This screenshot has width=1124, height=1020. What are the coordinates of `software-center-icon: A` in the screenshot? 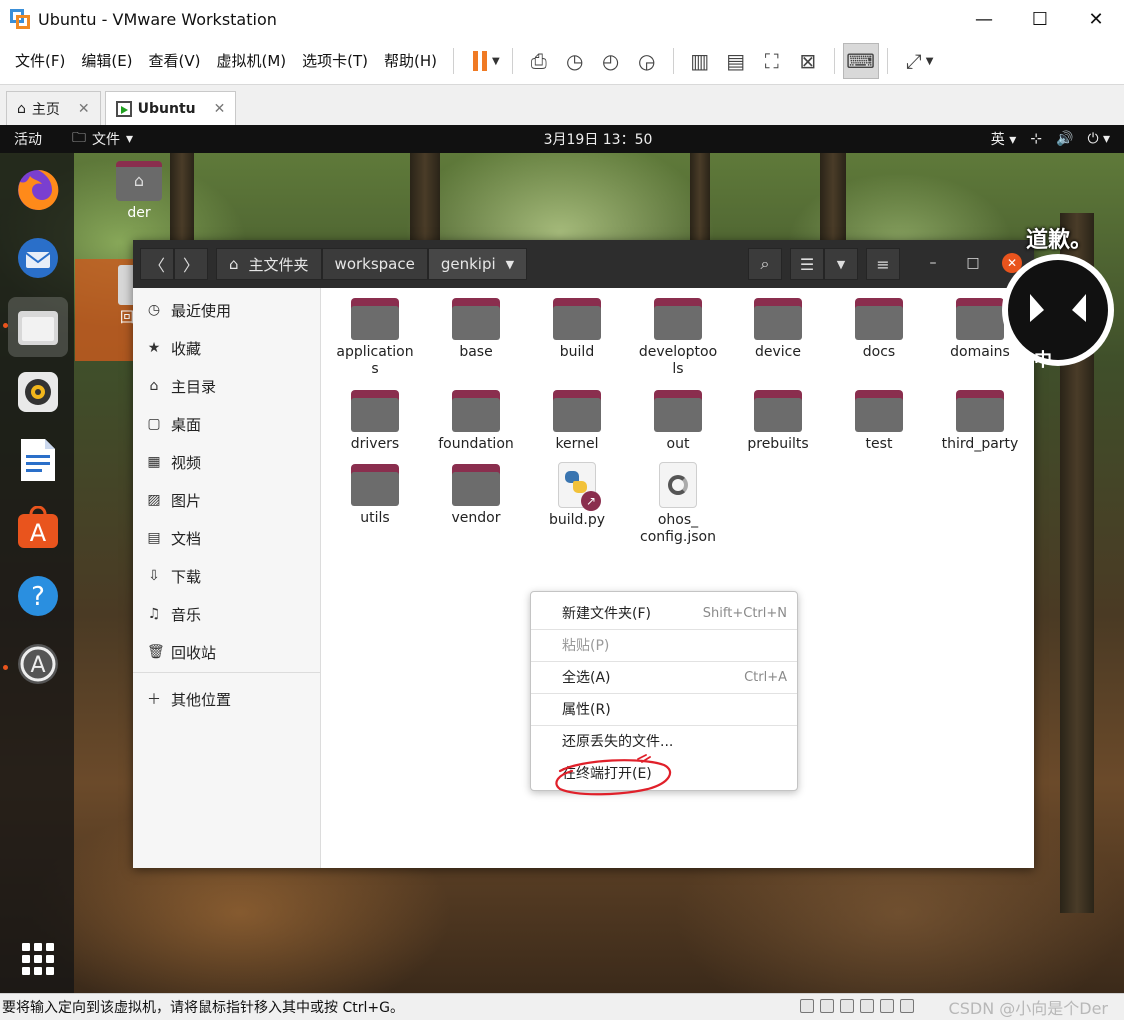 It's located at (38, 528).